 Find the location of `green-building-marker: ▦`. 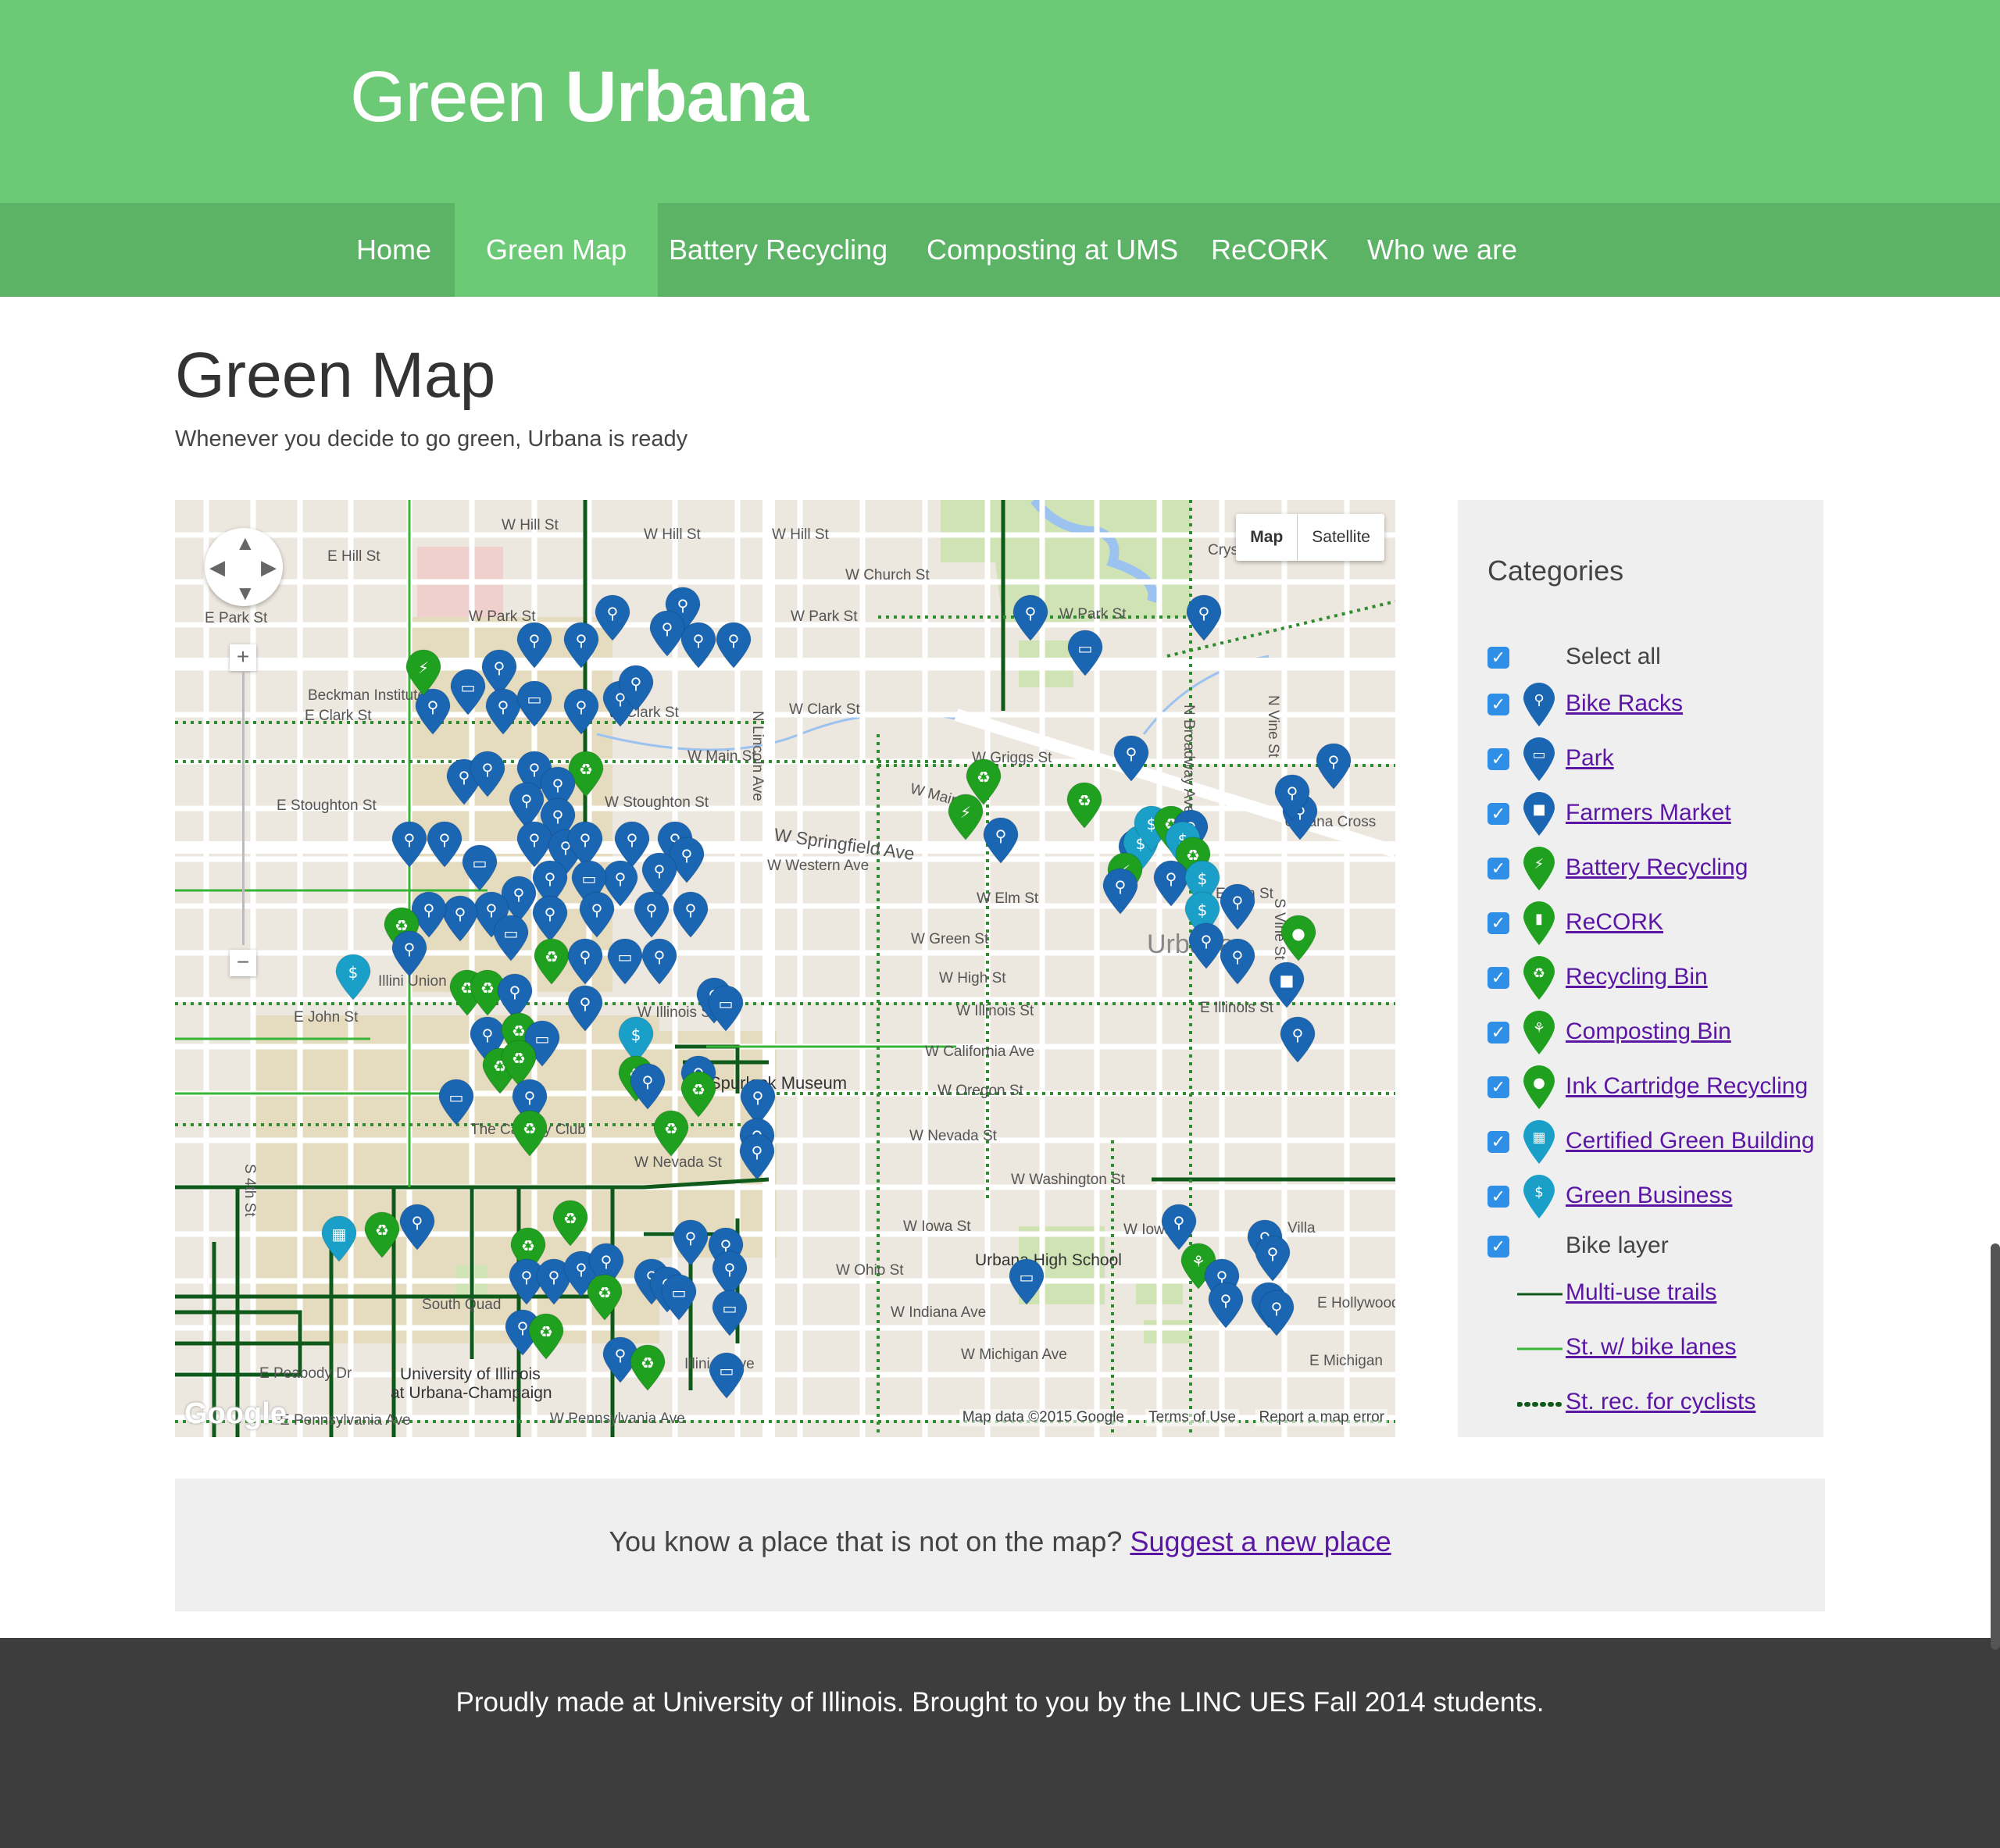

green-building-marker: ▦ is located at coordinates (339, 1238).